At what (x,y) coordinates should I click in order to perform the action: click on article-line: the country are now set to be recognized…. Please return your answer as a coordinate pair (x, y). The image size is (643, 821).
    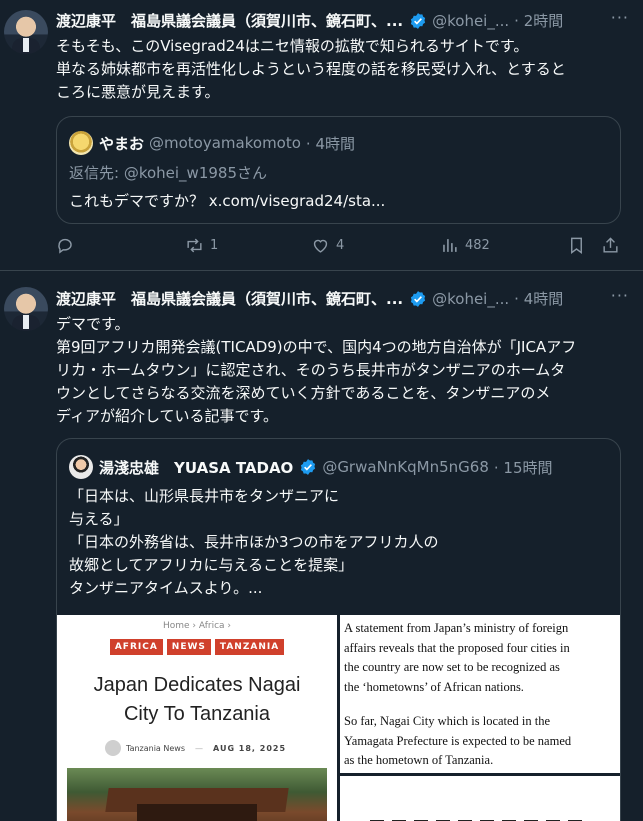
    Looking at the image, I should click on (452, 667).